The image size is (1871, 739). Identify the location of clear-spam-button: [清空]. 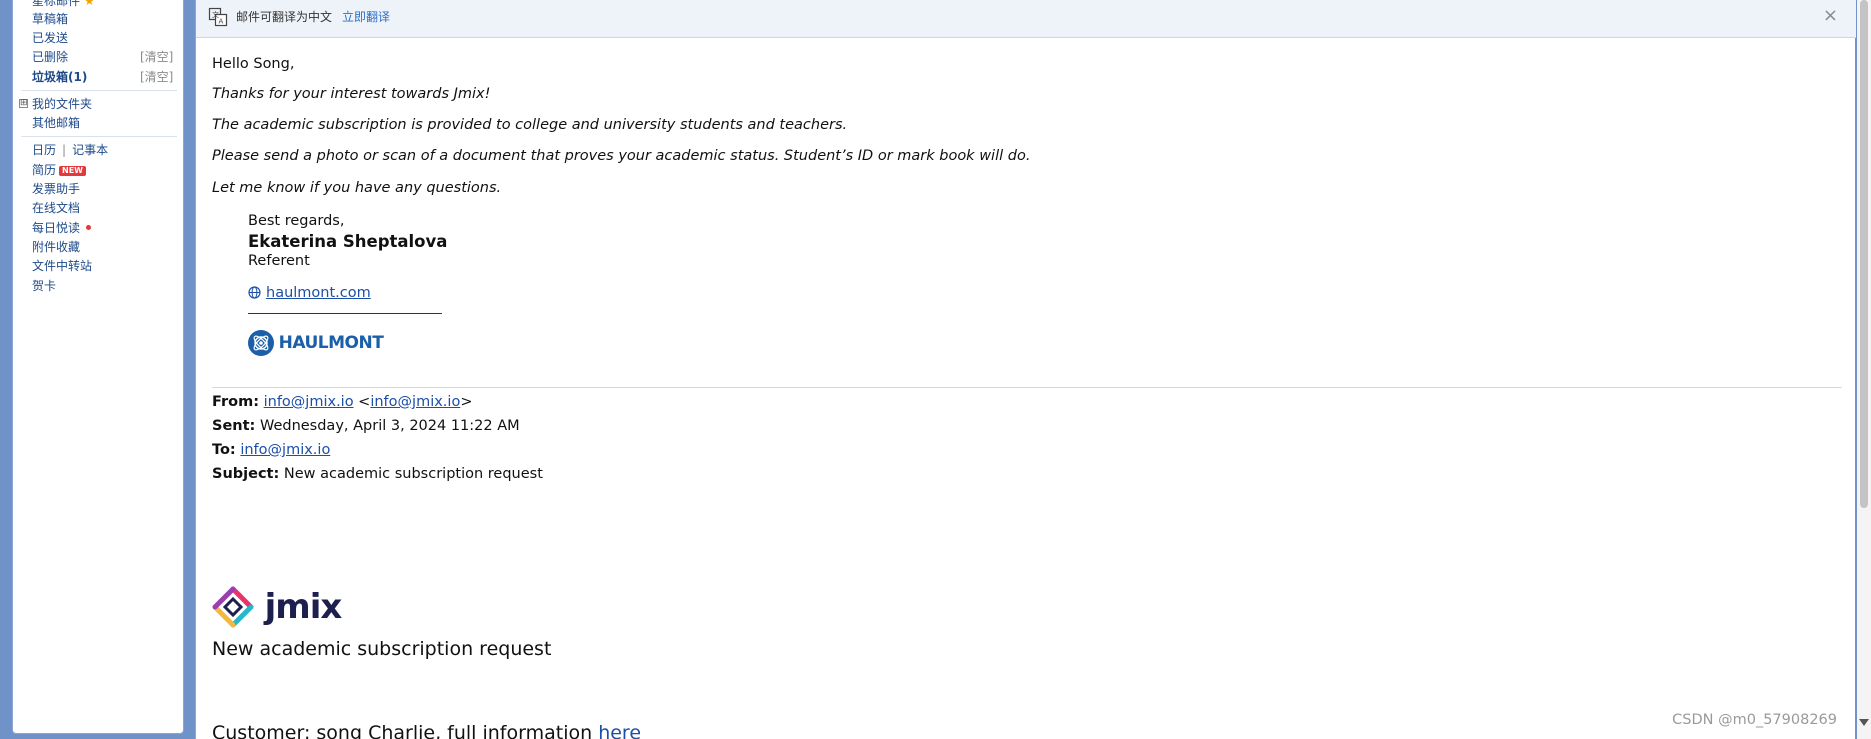
(156, 77).